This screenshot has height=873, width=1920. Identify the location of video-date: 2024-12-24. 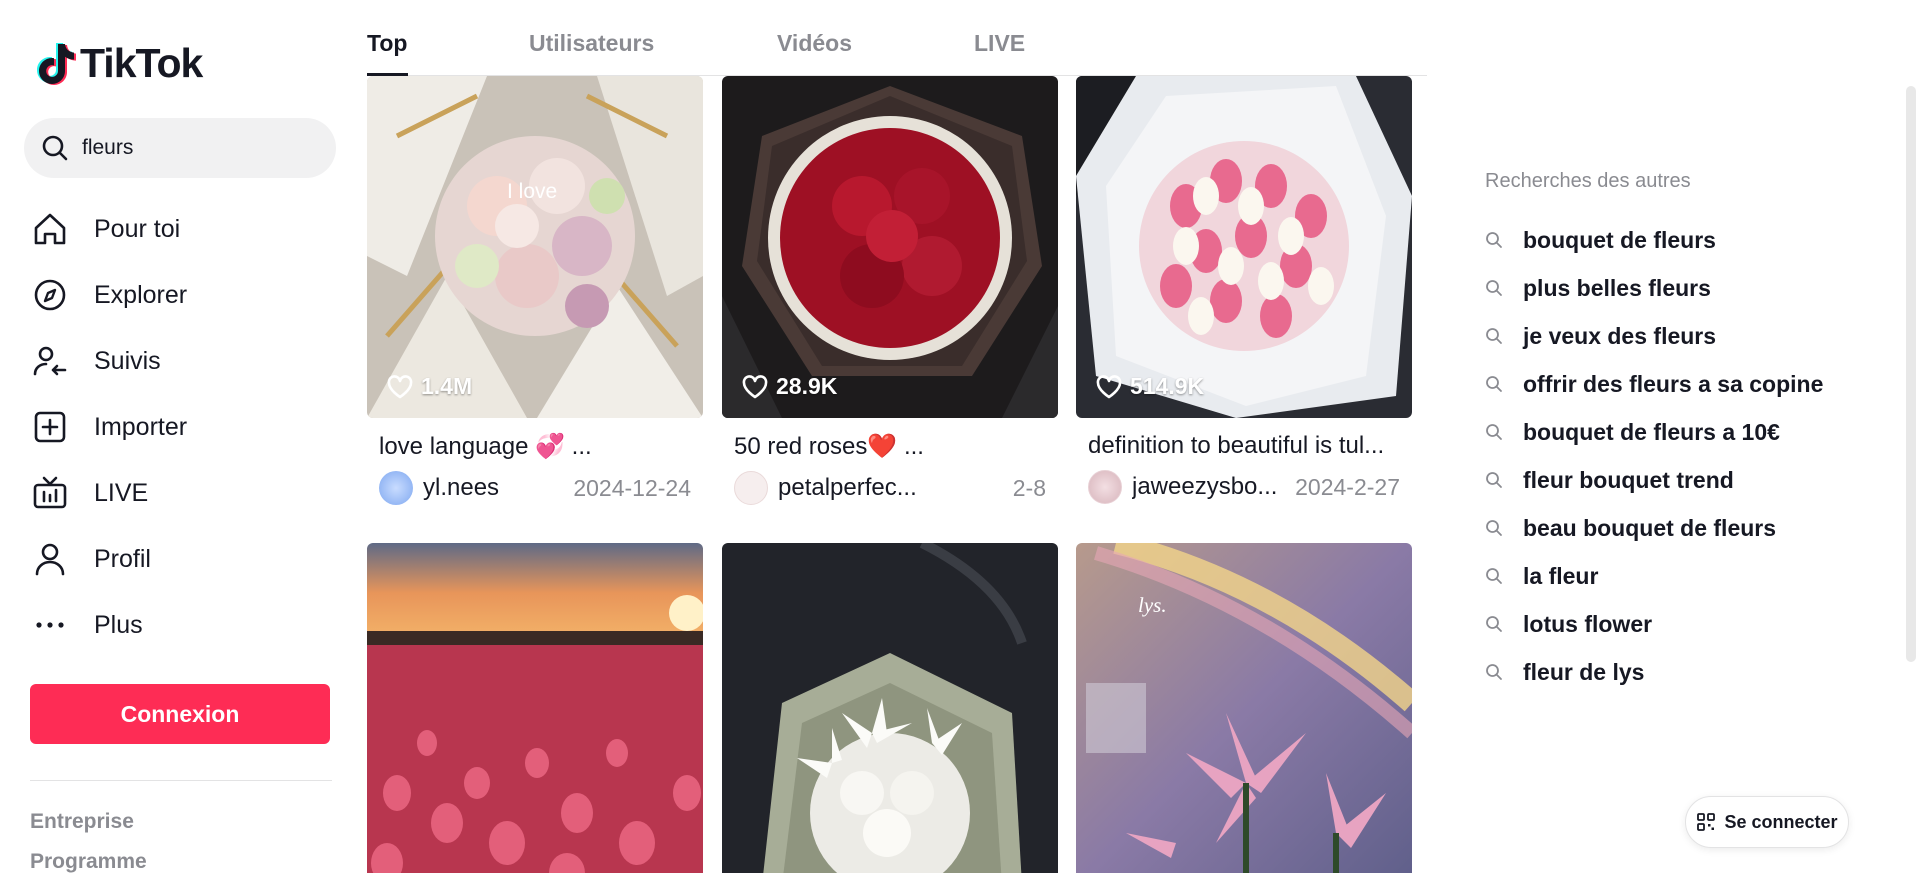
(632, 487).